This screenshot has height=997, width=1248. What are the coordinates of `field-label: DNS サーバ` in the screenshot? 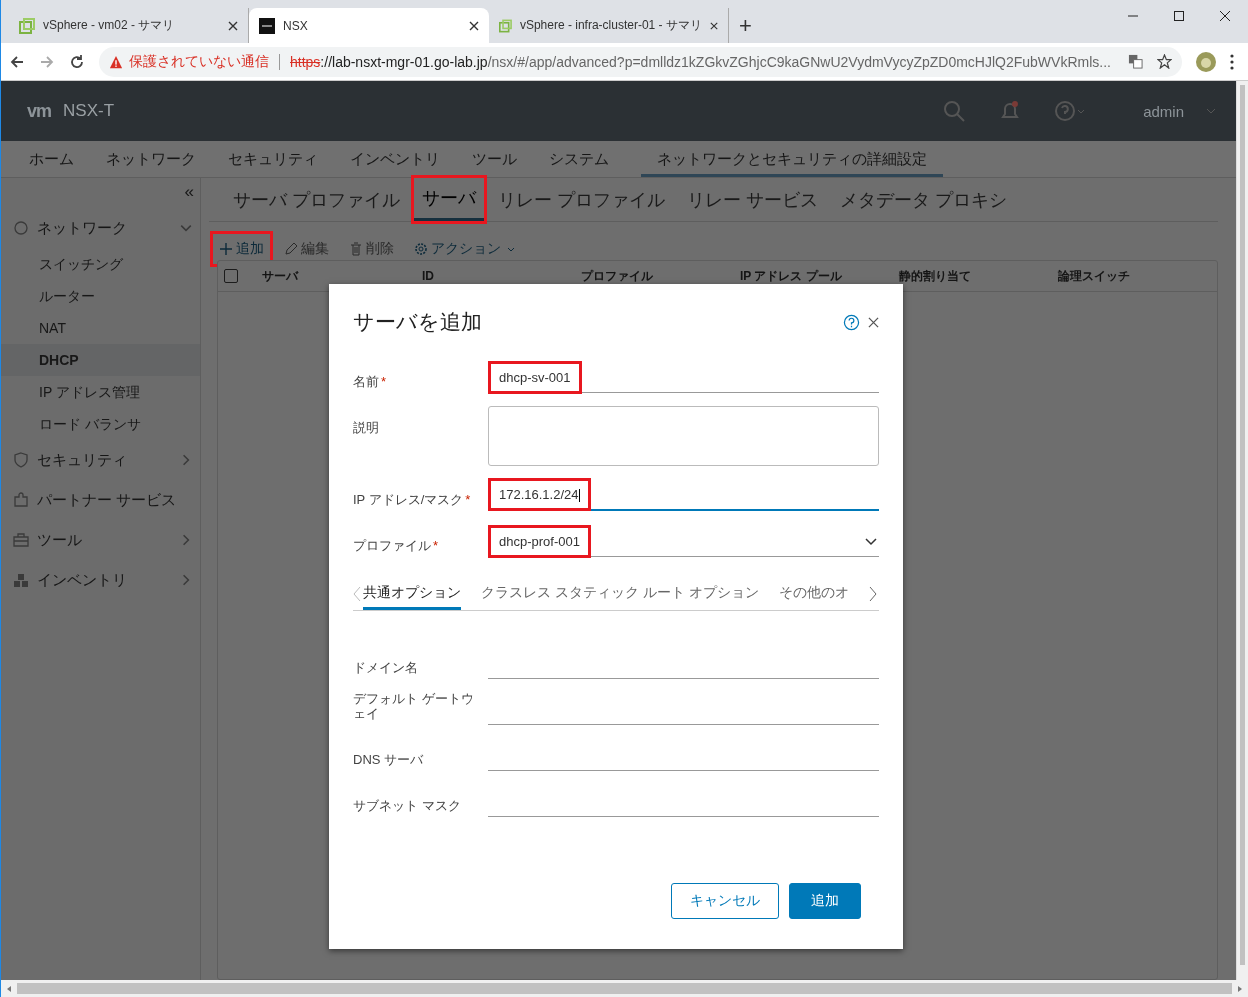 It's located at (389, 760).